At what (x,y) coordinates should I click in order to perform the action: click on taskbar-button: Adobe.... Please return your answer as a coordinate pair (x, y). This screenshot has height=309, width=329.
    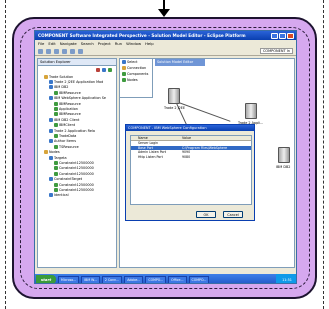
    Looking at the image, I should click on (134, 279).